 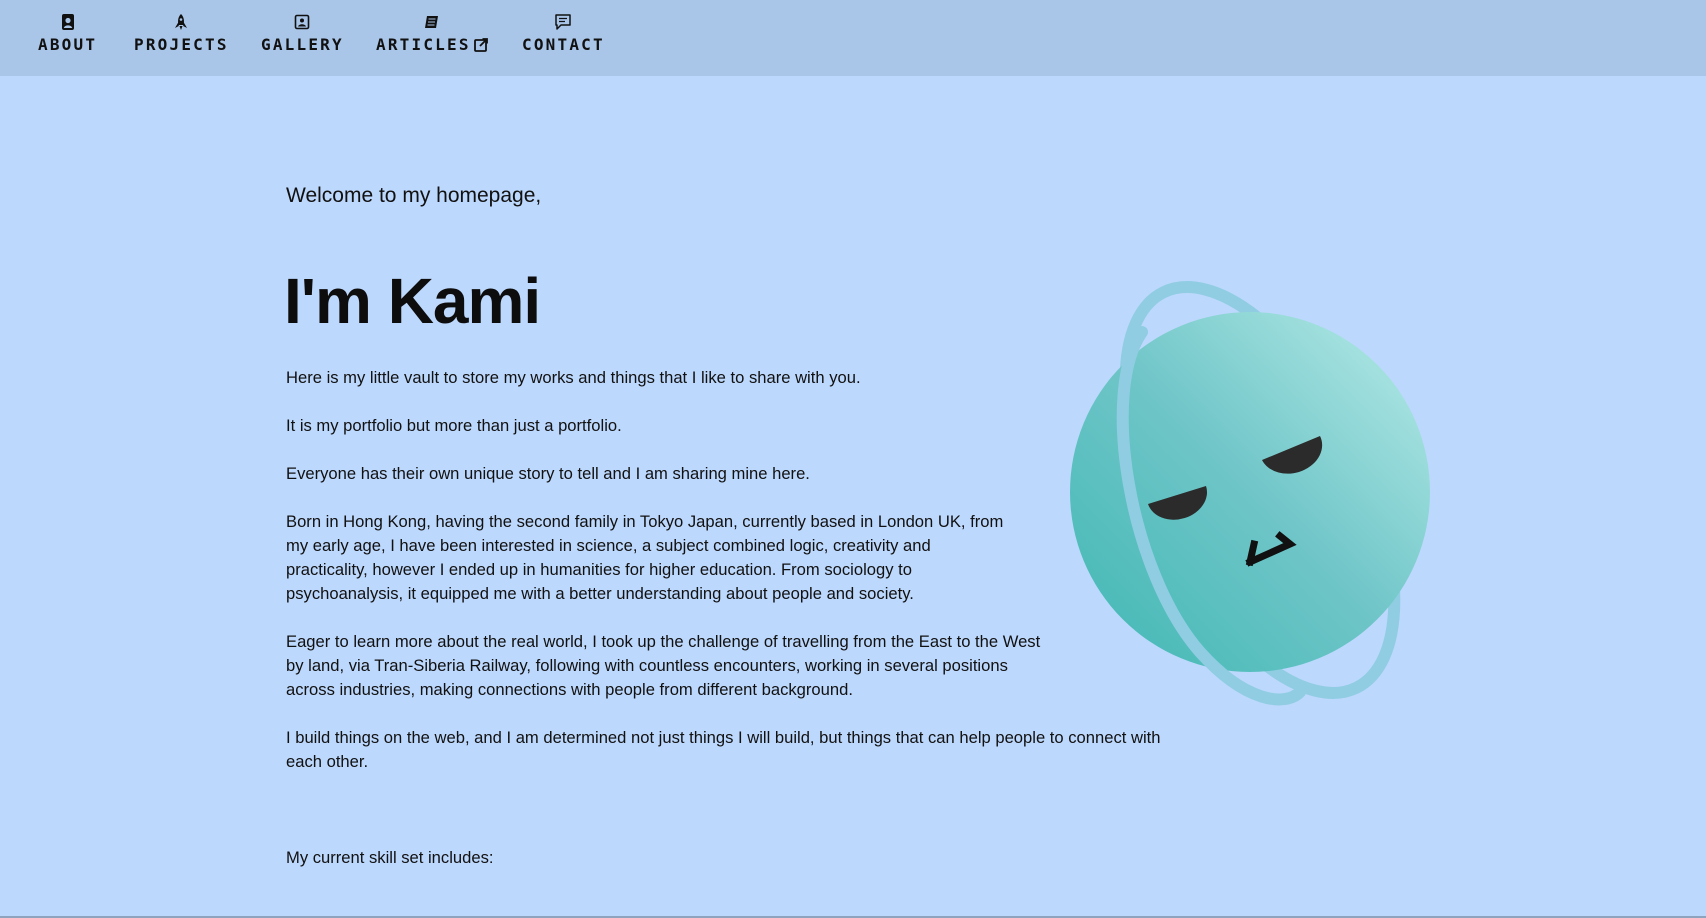 I want to click on page-title: I'm Kami, so click(x=412, y=301).